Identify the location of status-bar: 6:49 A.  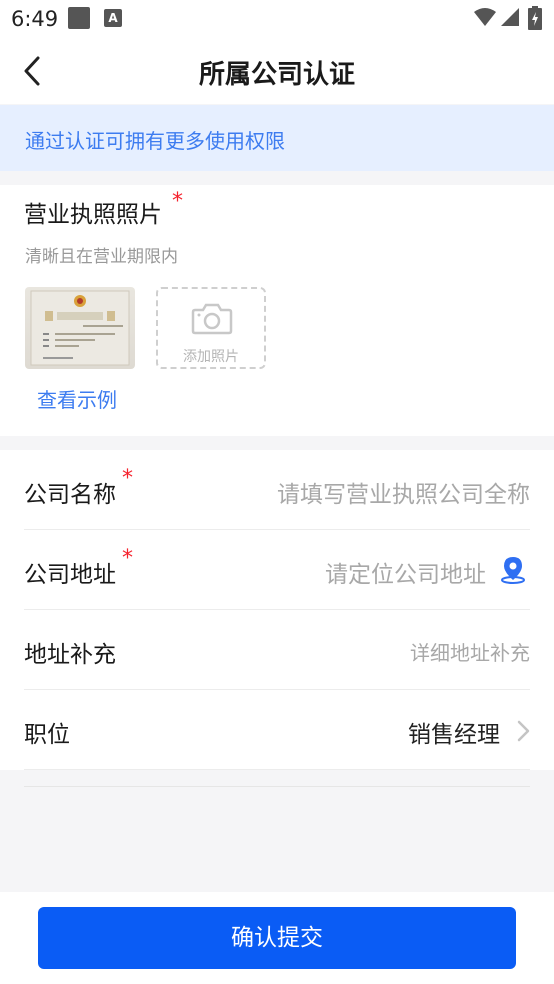
(277, 19).